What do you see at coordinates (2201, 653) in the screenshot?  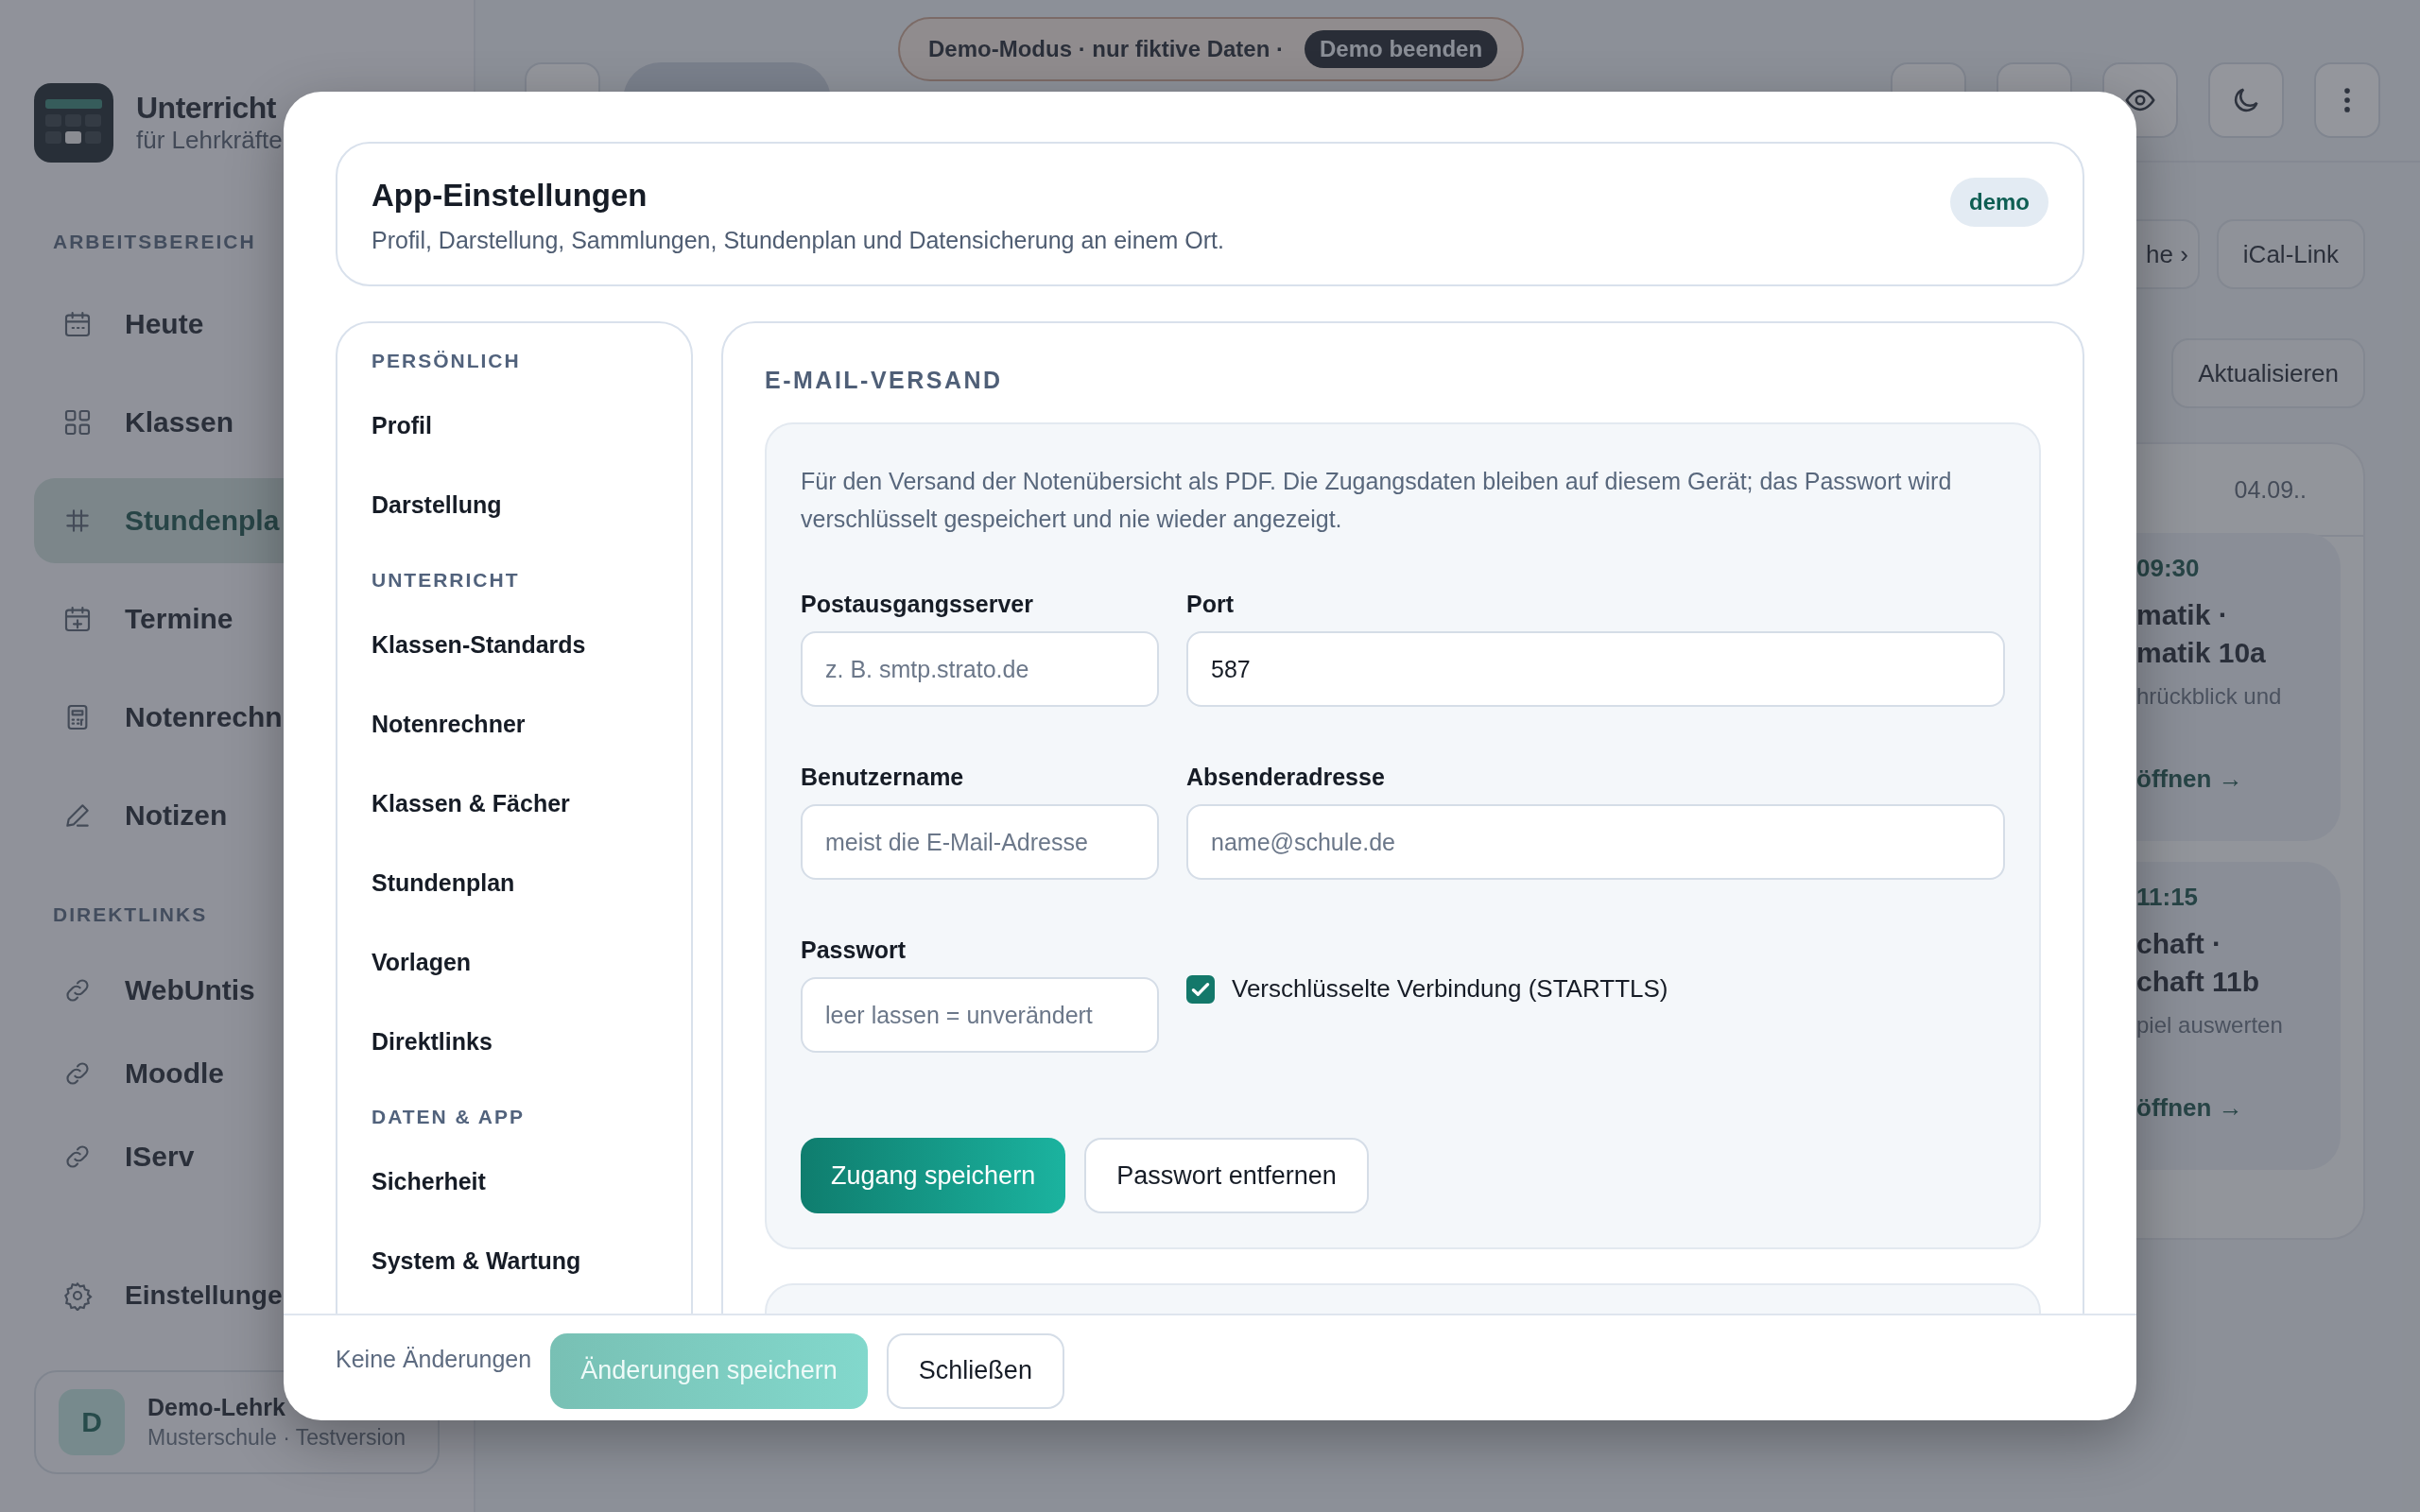 I see `lesson-title: matik 10a` at bounding box center [2201, 653].